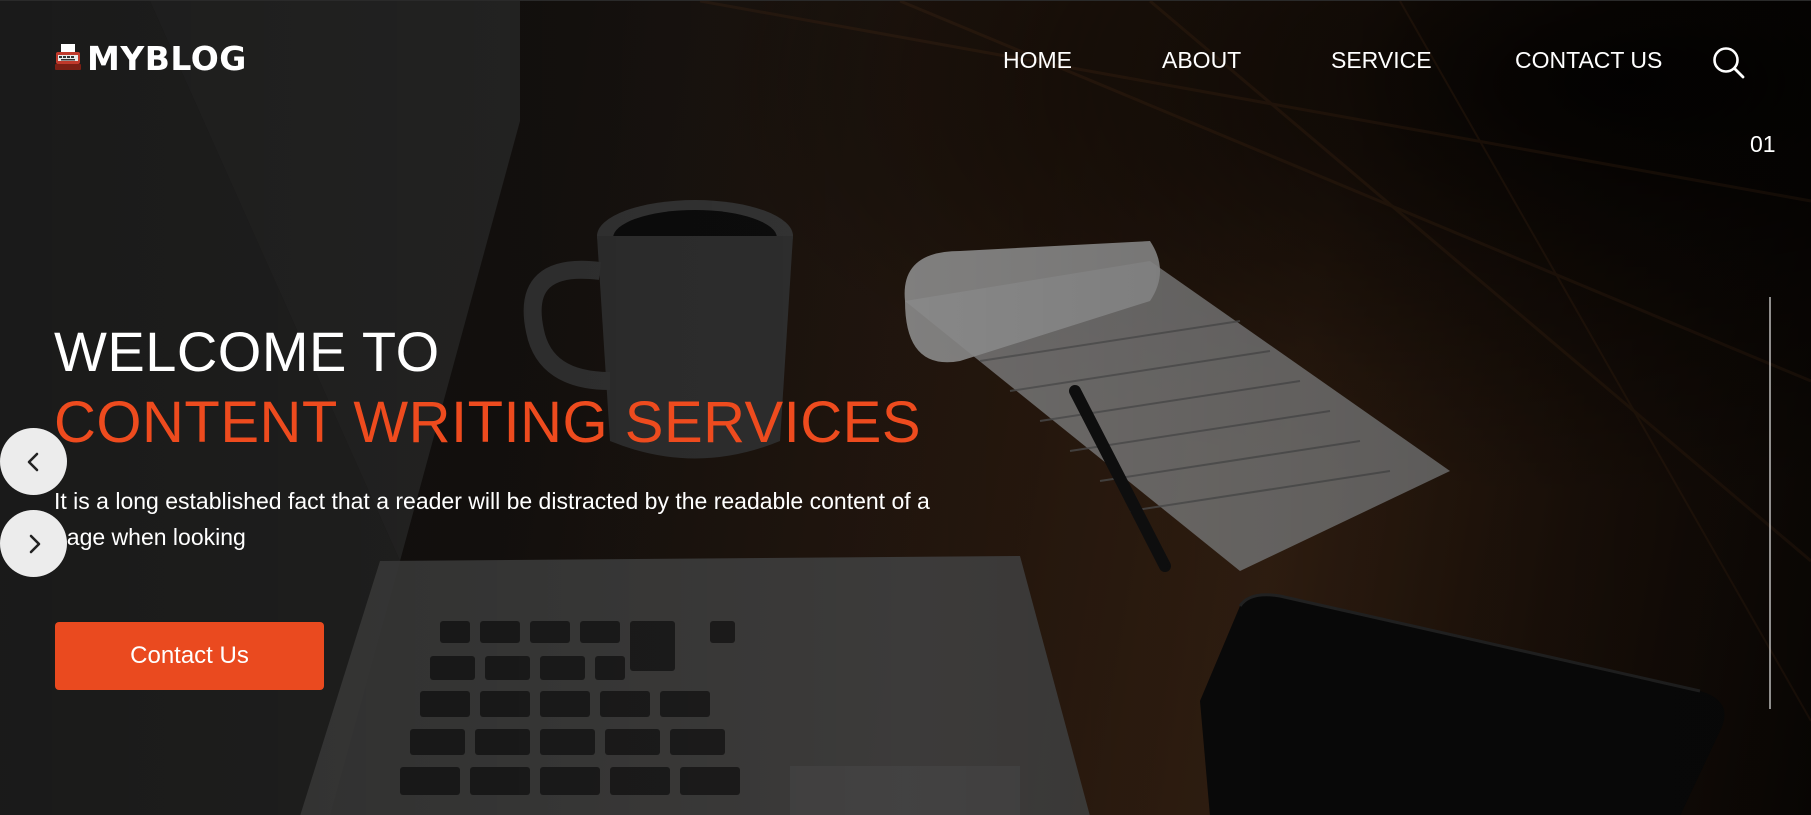  What do you see at coordinates (1381, 60) in the screenshot?
I see `nav-service: SERVICE` at bounding box center [1381, 60].